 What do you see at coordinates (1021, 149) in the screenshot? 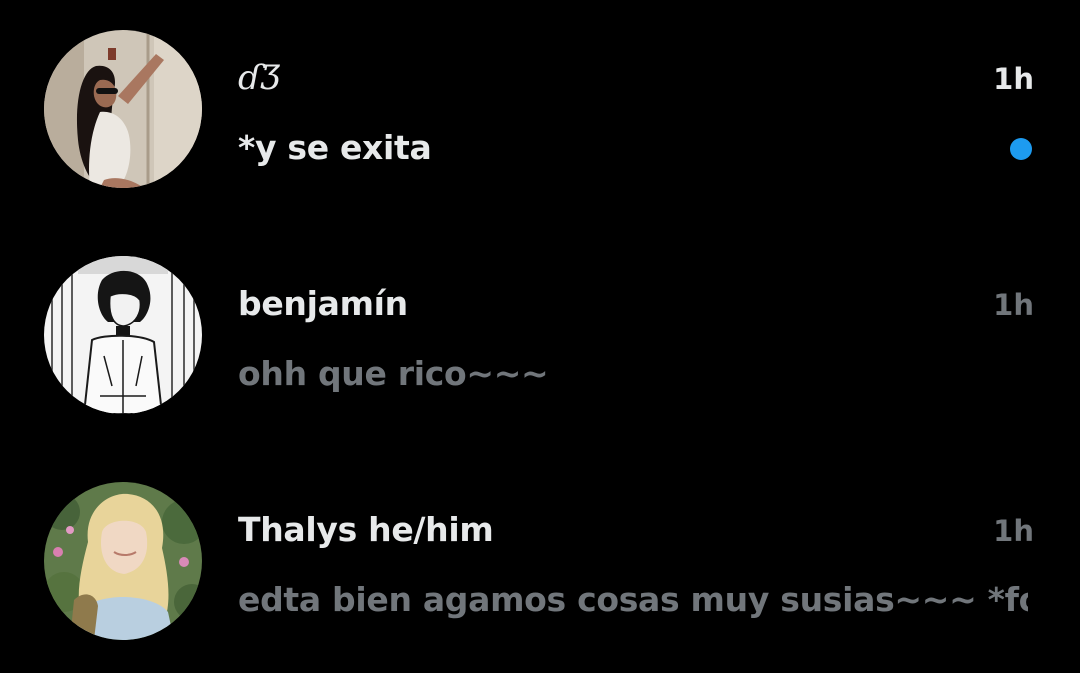
I see `unread-indicator-icon` at bounding box center [1021, 149].